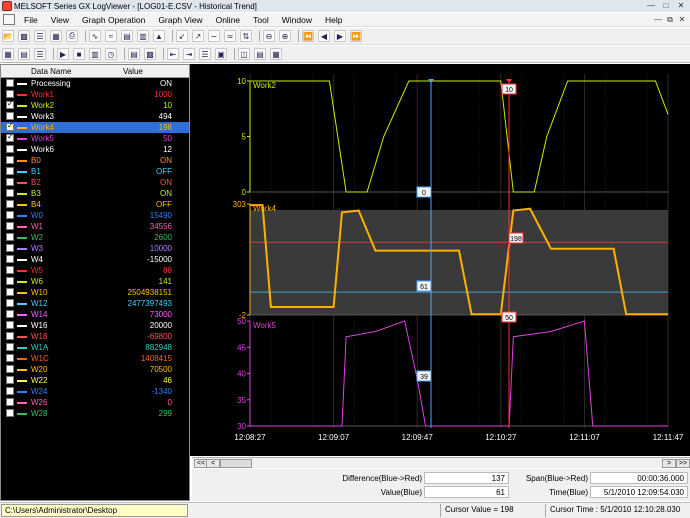 Image resolution: width=690 pixels, height=518 pixels. Describe the element at coordinates (95, 314) in the screenshot. I see `list-item: W14 73000` at that location.